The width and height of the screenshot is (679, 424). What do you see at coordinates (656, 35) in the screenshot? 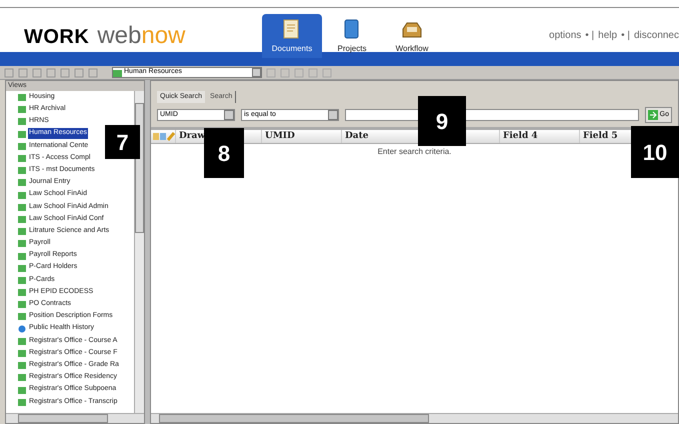
I see `header-link: disconnec` at bounding box center [656, 35].